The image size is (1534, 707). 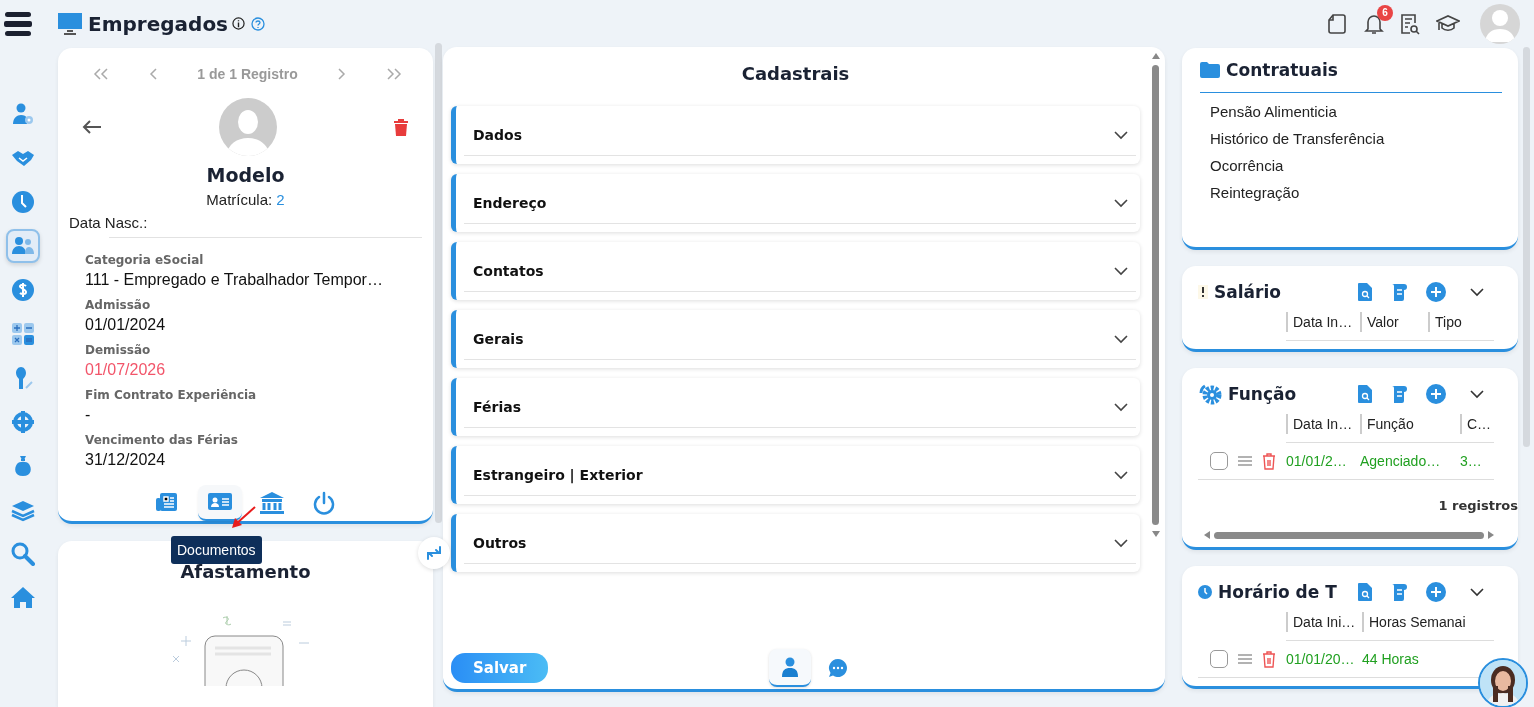 What do you see at coordinates (1337, 23) in the screenshot?
I see `document-icon` at bounding box center [1337, 23].